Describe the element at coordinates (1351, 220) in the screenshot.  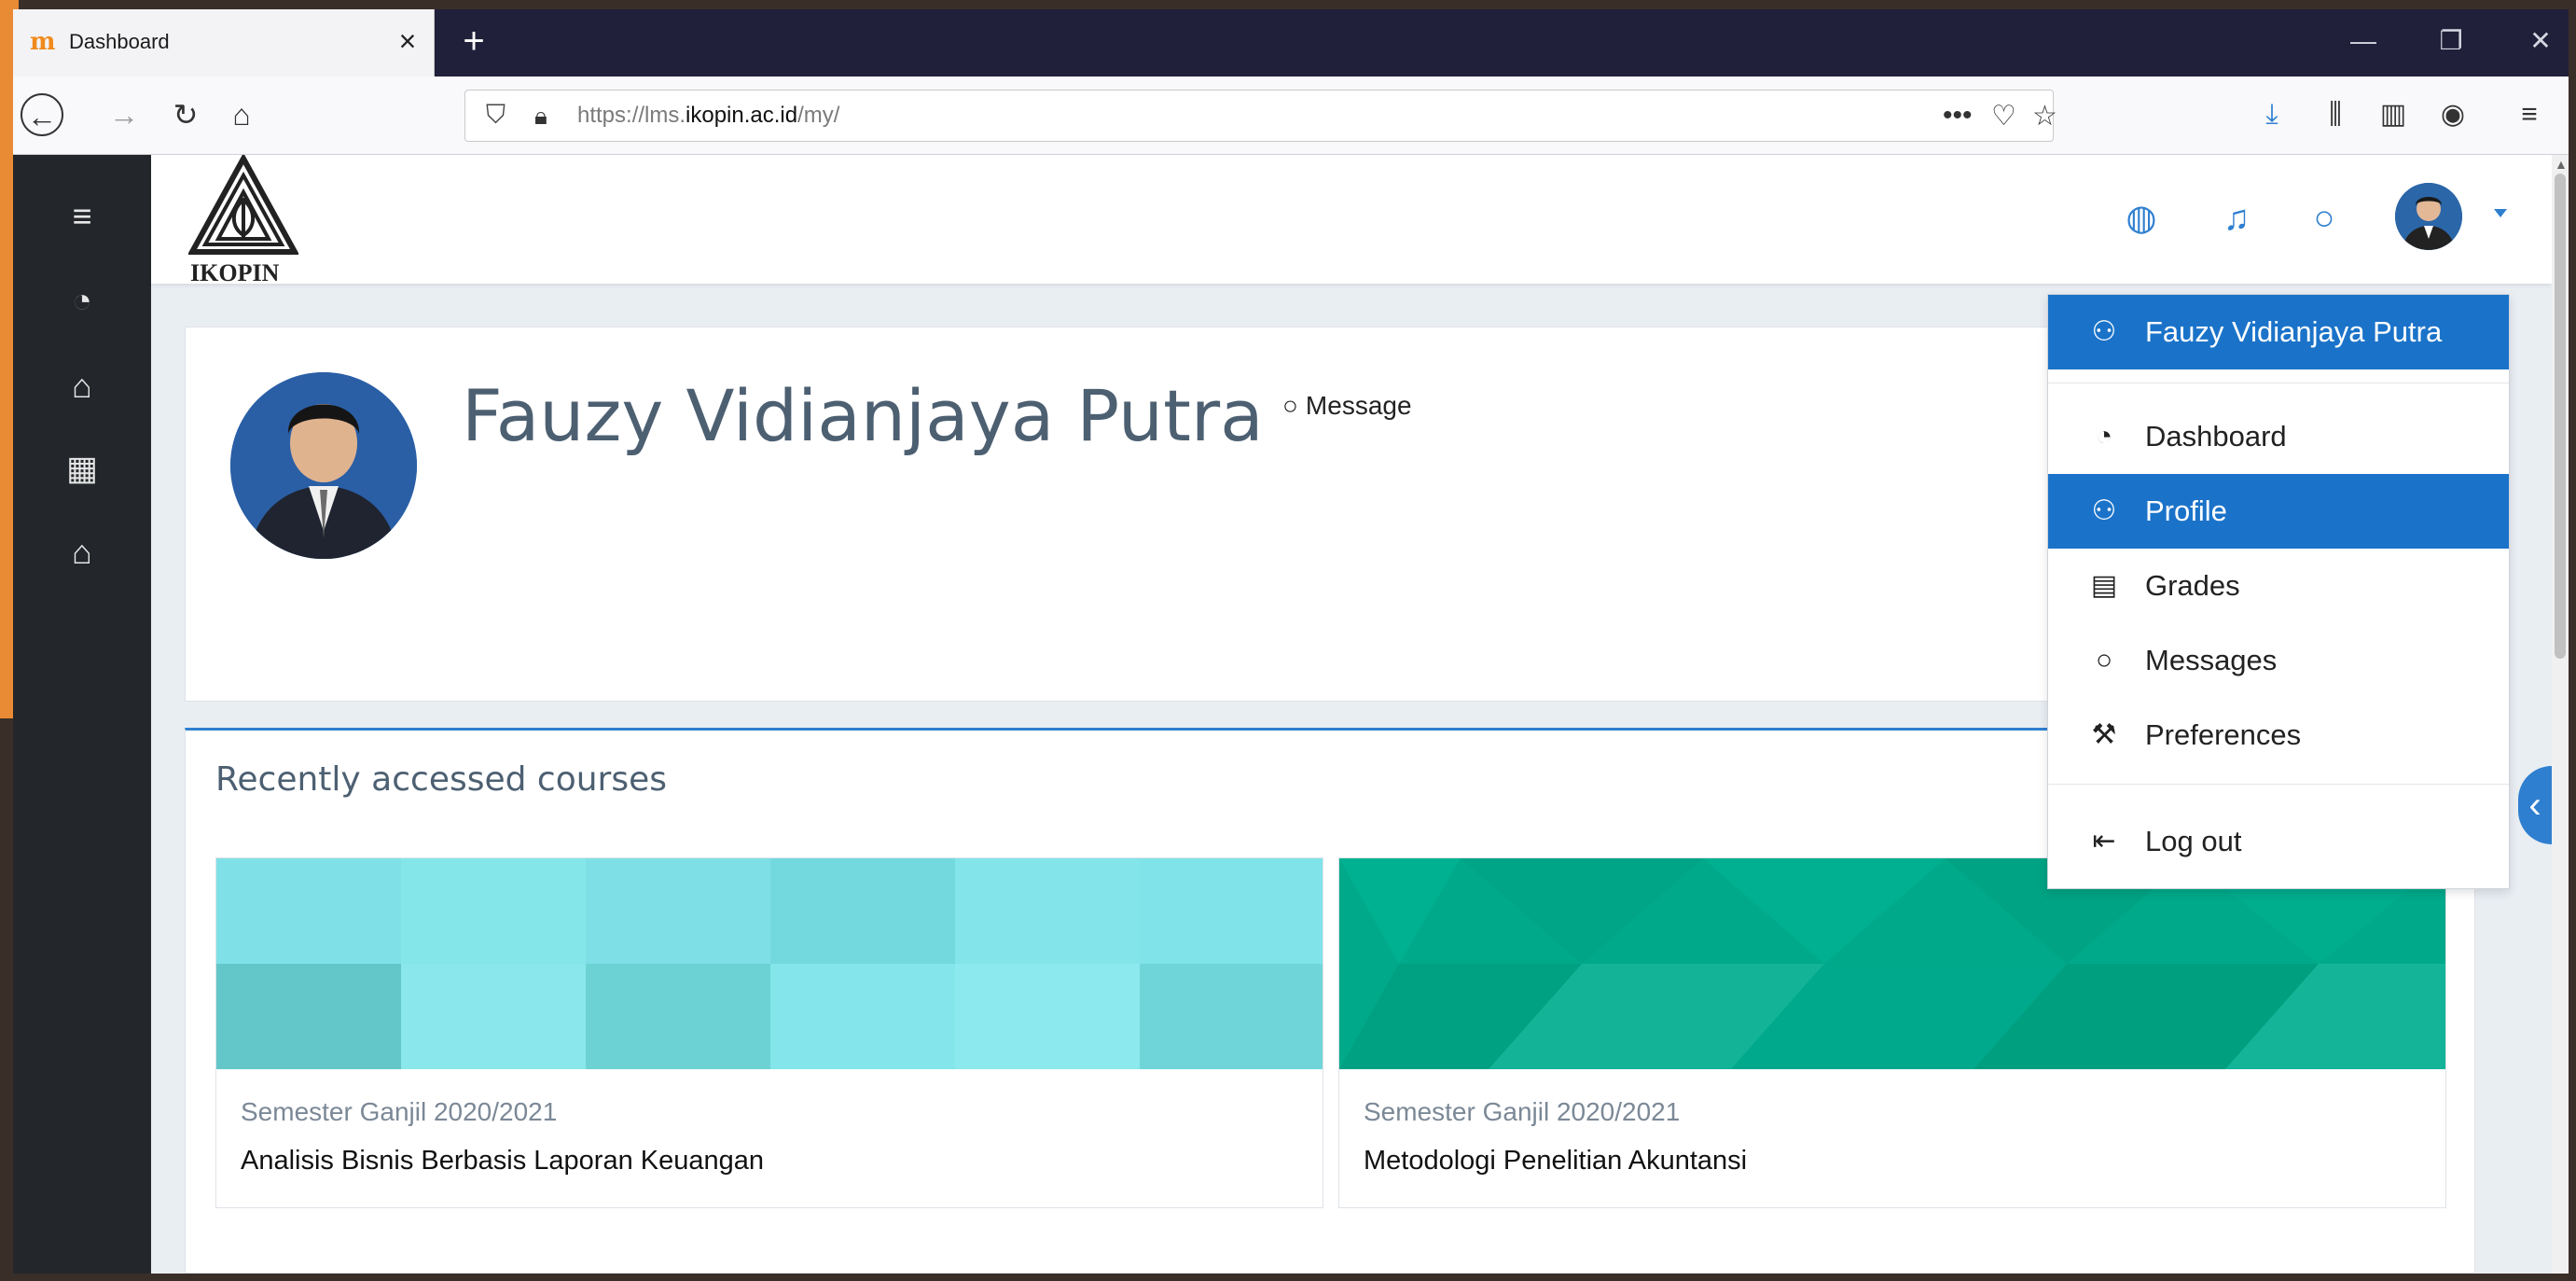
I see `site-header: IKOPIN ◍ ♫ ○` at that location.